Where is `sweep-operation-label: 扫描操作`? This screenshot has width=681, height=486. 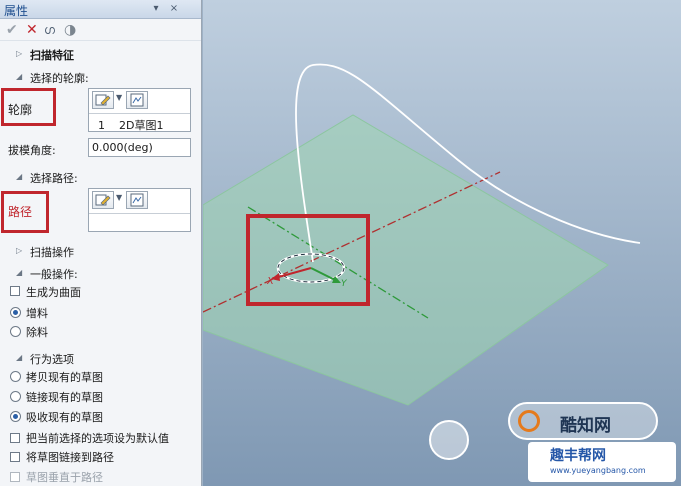 sweep-operation-label: 扫描操作 is located at coordinates (52, 252).